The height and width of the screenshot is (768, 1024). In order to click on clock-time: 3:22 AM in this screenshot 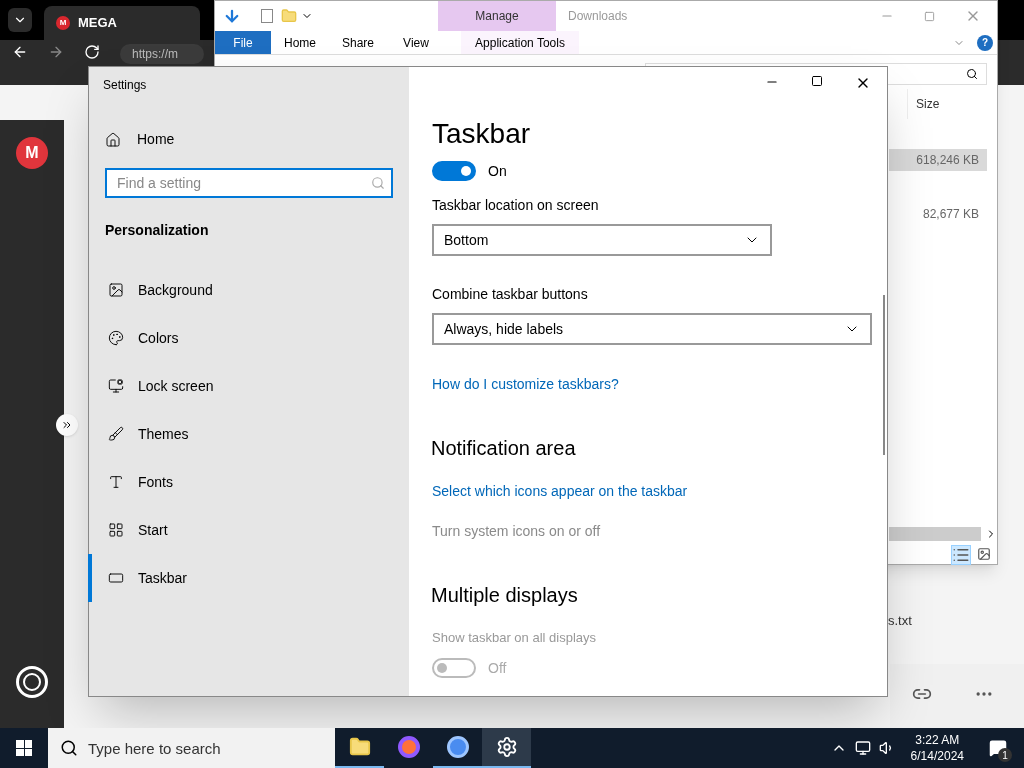, I will do `click(937, 740)`.